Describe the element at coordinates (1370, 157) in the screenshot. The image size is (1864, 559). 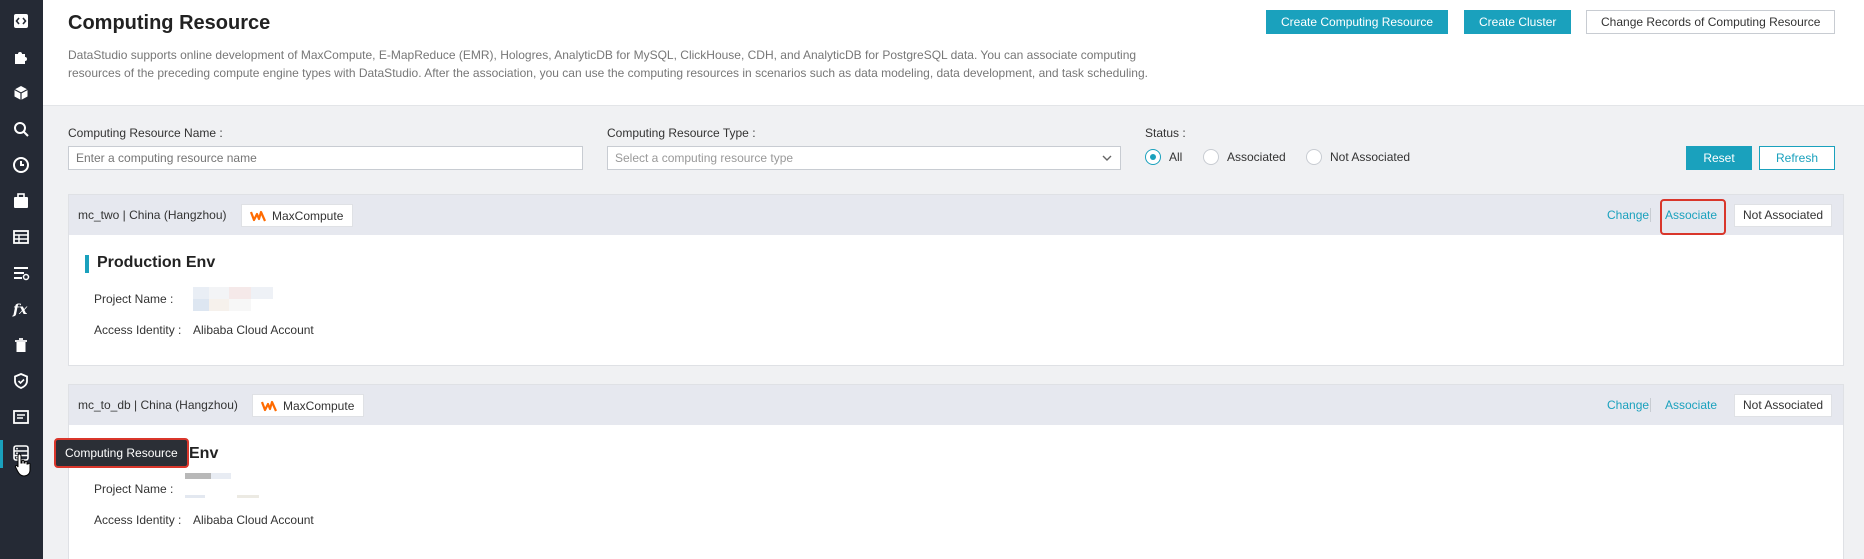
I see `radio-label: Not Associated` at that location.